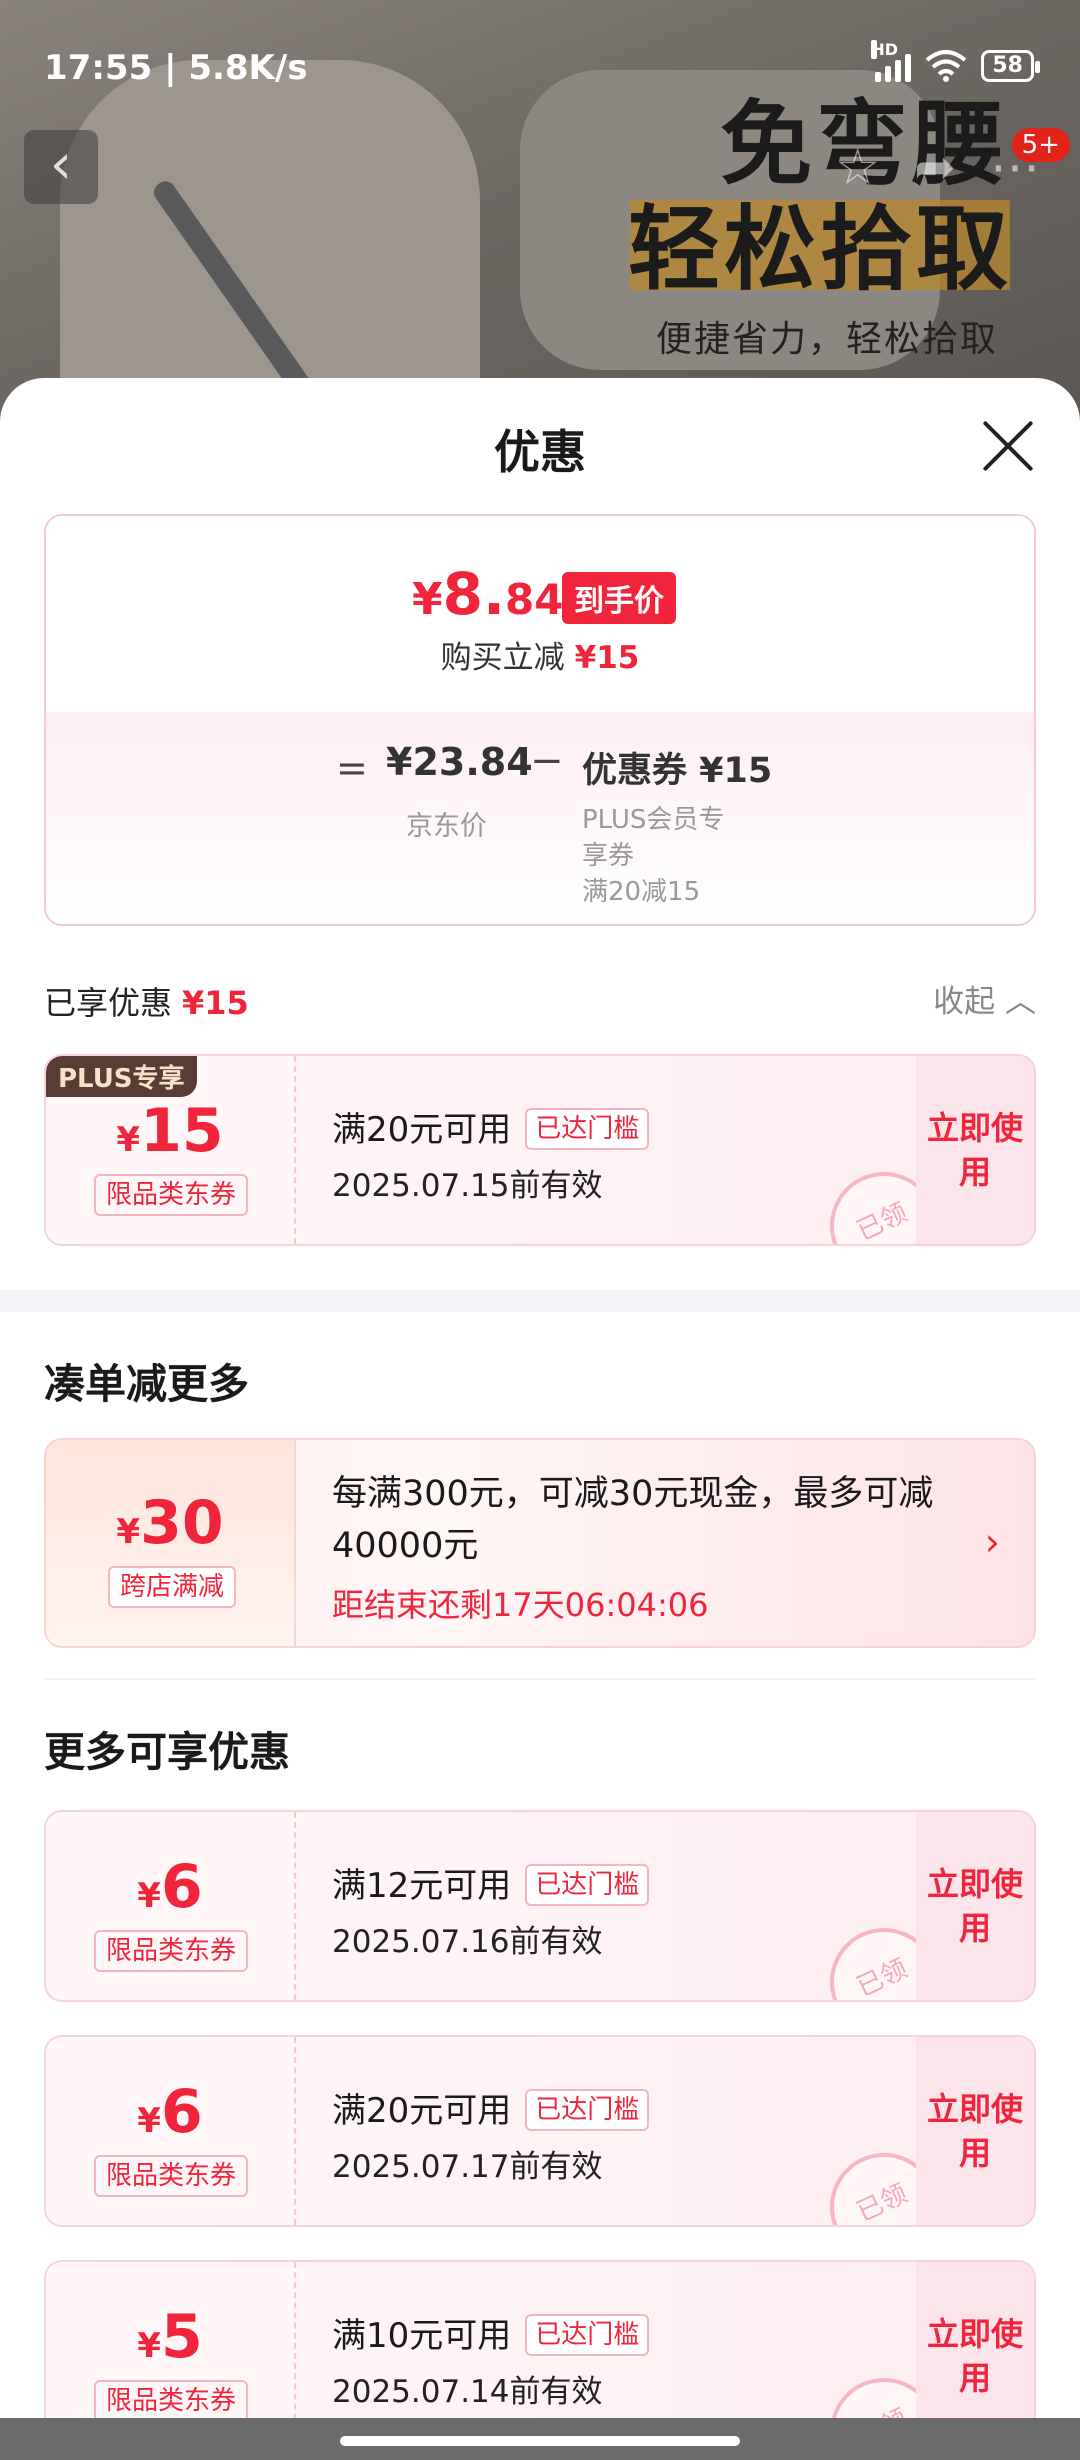 This screenshot has height=2460, width=1080. I want to click on coupon-value-area: ¥5 限品类东券, so click(171, 2340).